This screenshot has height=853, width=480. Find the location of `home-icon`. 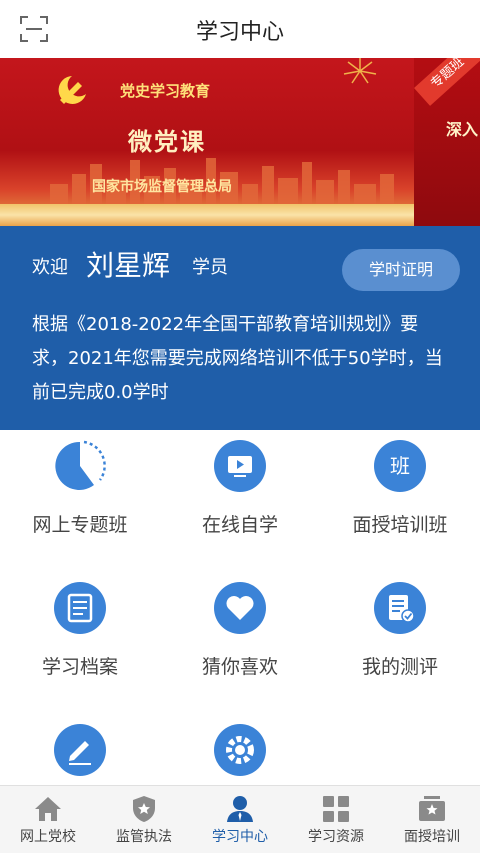

home-icon is located at coordinates (48, 809).